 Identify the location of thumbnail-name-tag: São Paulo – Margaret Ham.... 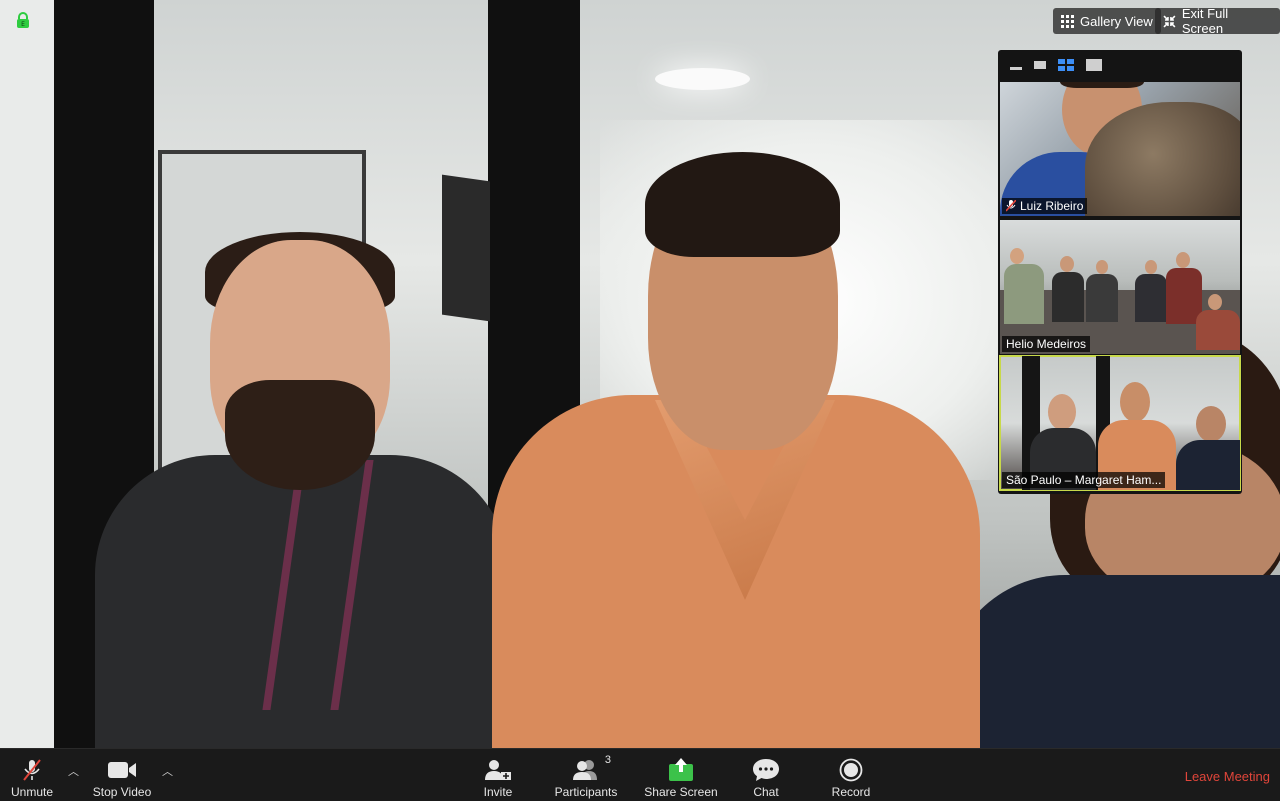
(1084, 480).